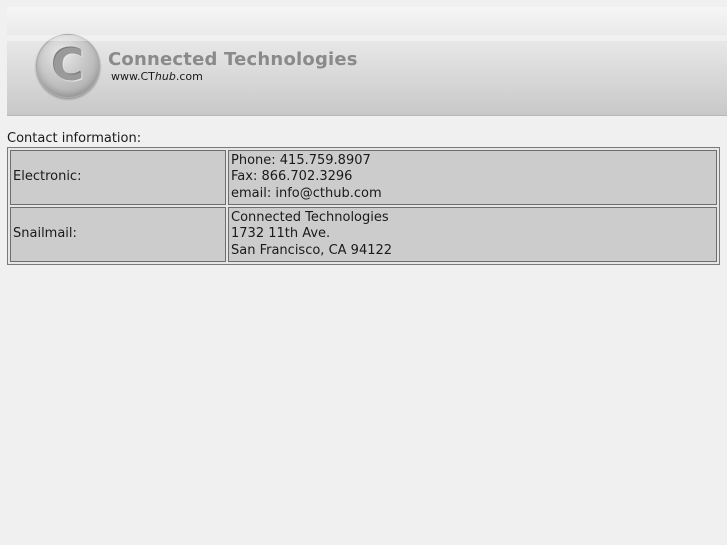  I want to click on fax-line: Fax: 866.702.3296, so click(292, 177).